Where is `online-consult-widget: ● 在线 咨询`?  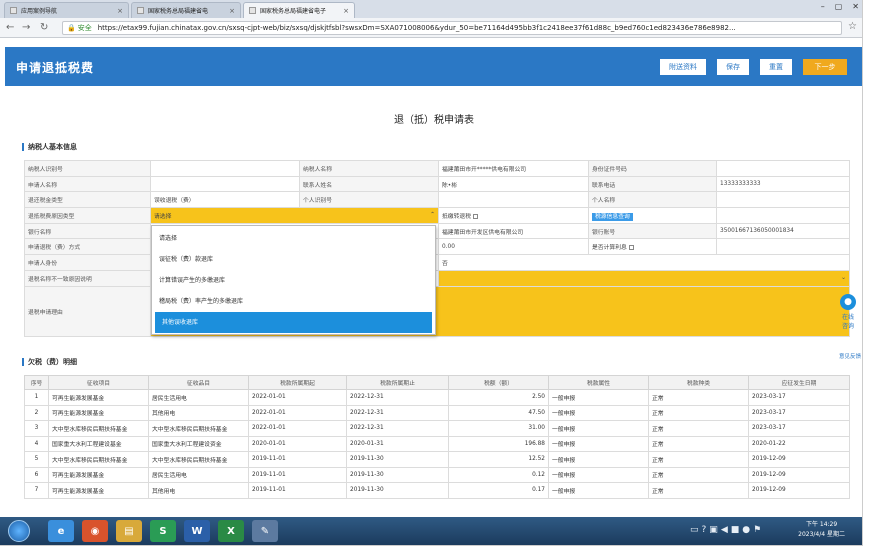
online-consult-widget: ● 在线 咨询 is located at coordinates (848, 312).